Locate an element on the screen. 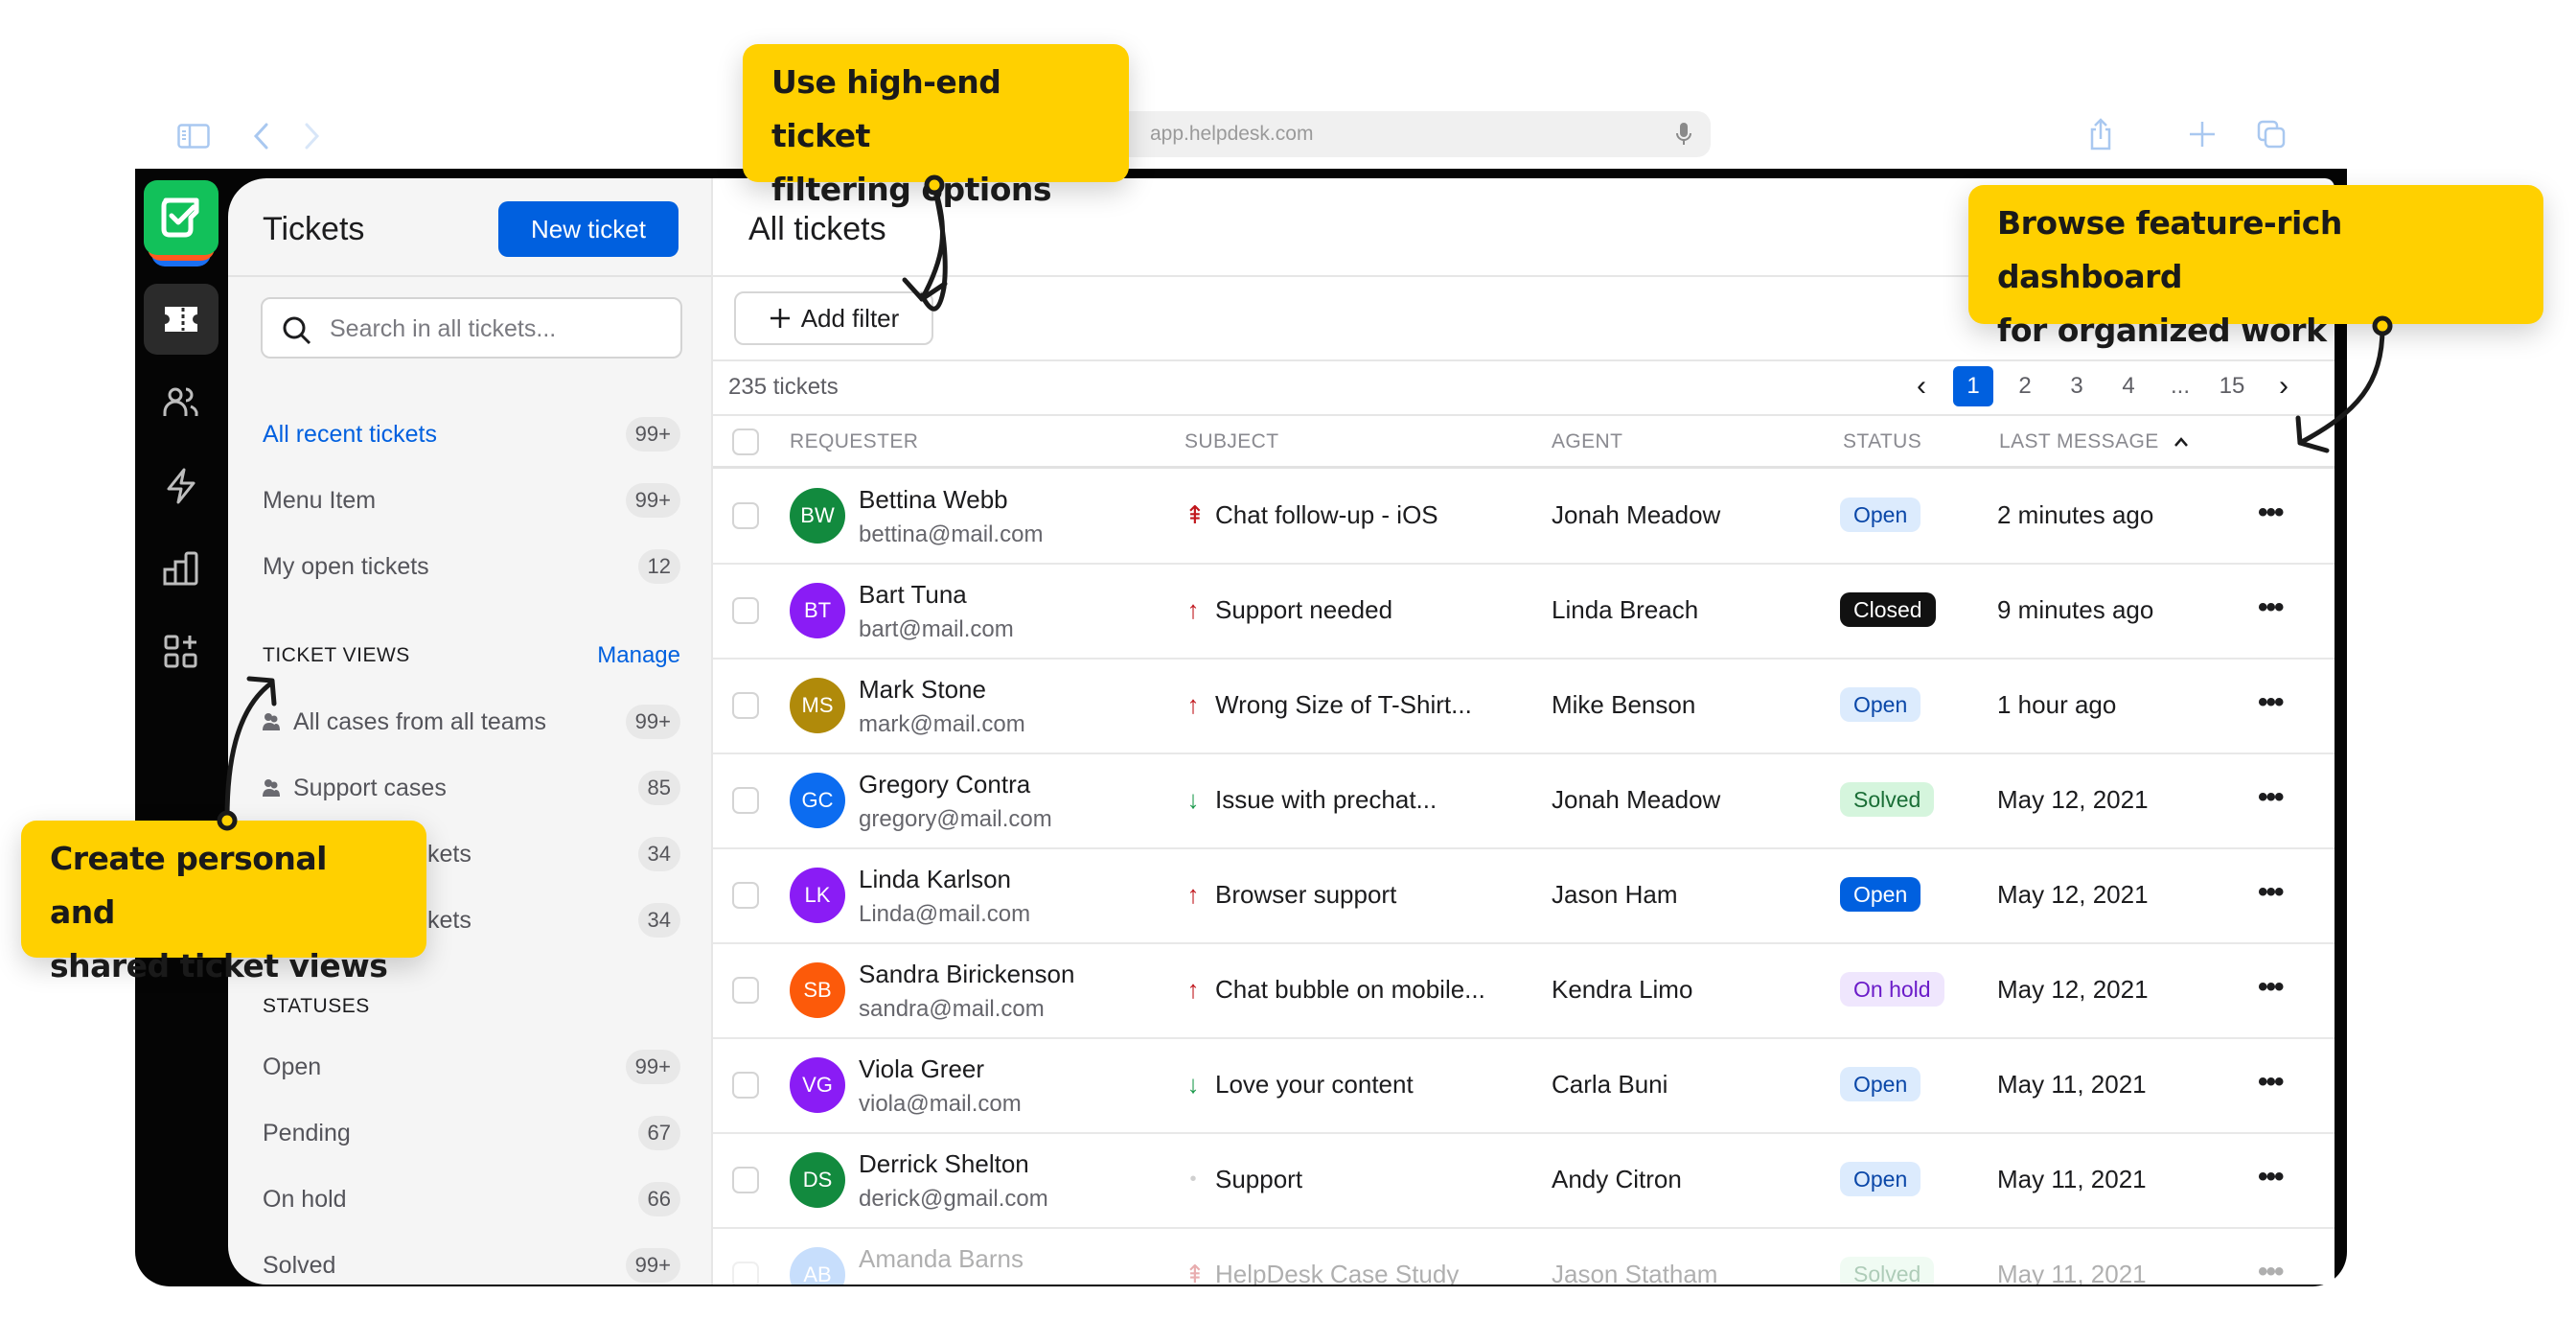 This screenshot has width=2576, height=1343. address-bar: app.helpdesk.com is located at coordinates (1378, 134).